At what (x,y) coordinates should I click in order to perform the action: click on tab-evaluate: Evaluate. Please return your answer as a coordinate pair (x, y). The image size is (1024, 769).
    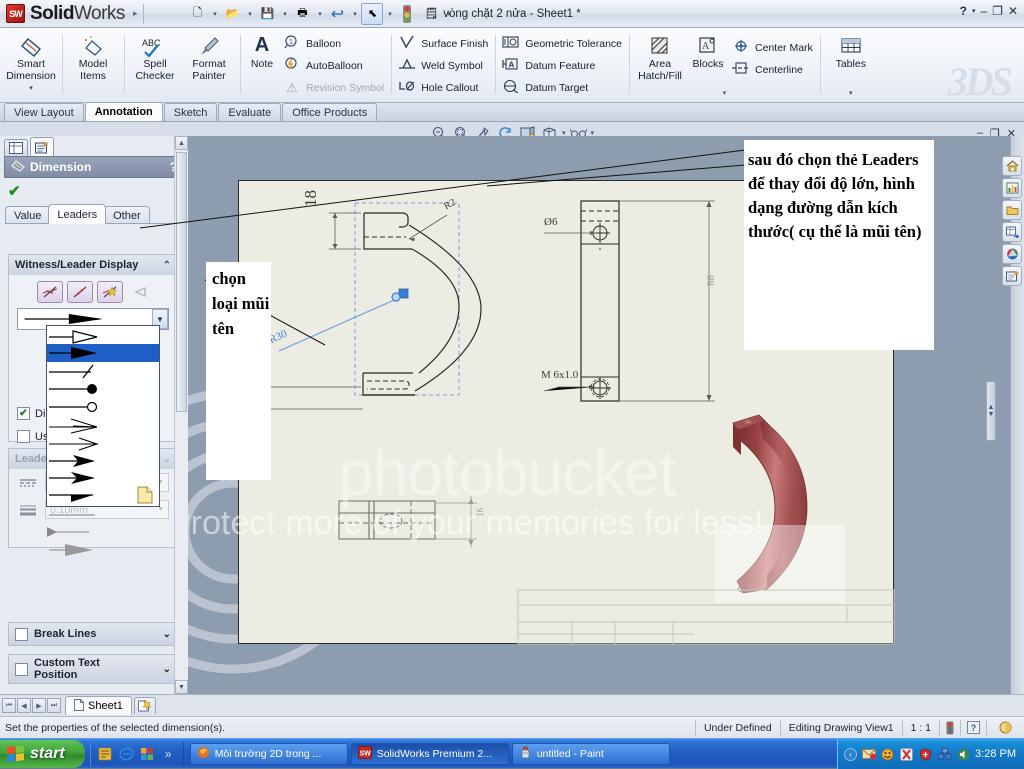
    Looking at the image, I should click on (250, 112).